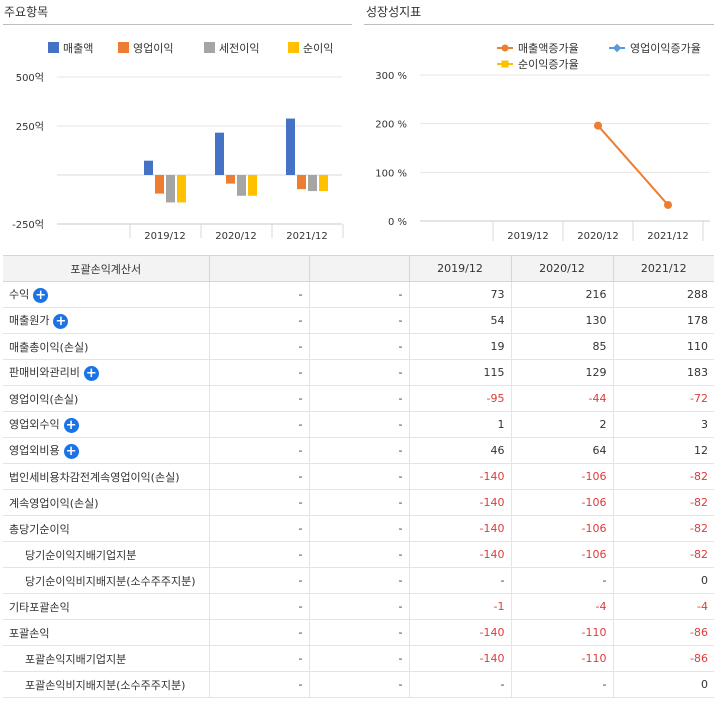  I want to click on legend-label: 영업이익, so click(153, 48).